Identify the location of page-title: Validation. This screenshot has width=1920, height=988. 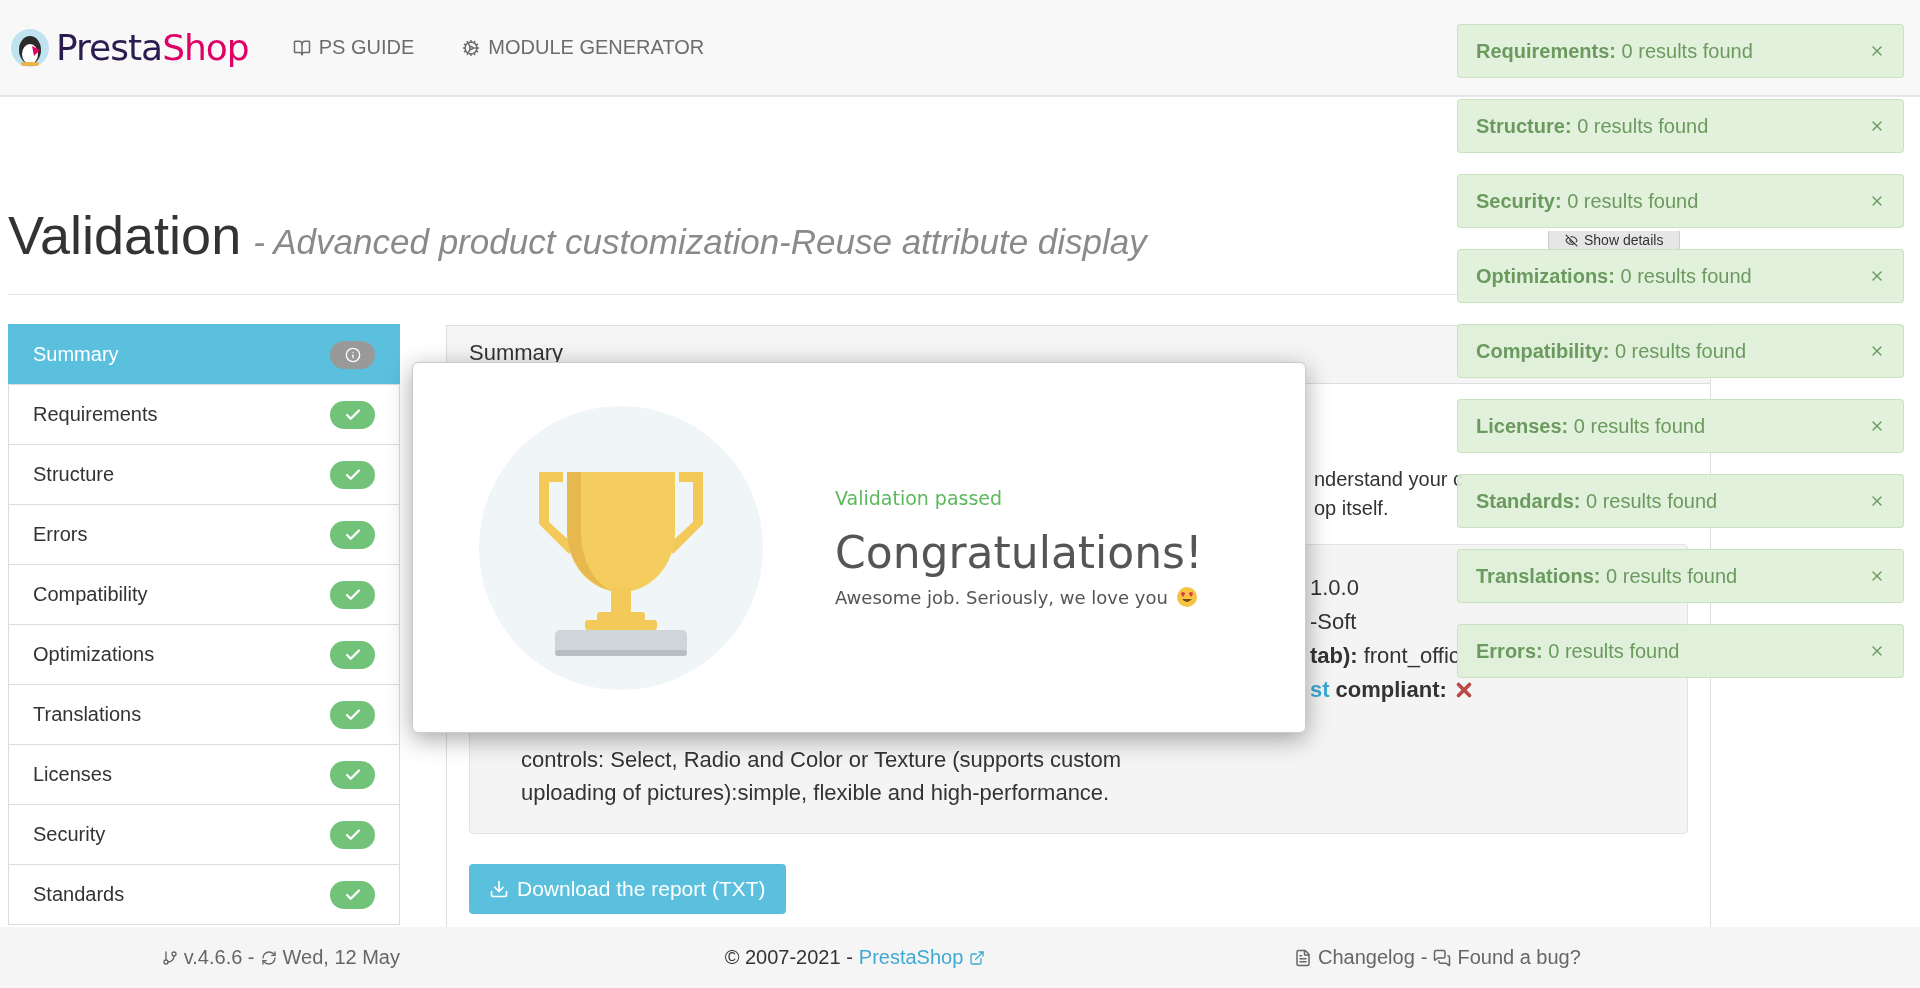
(125, 235).